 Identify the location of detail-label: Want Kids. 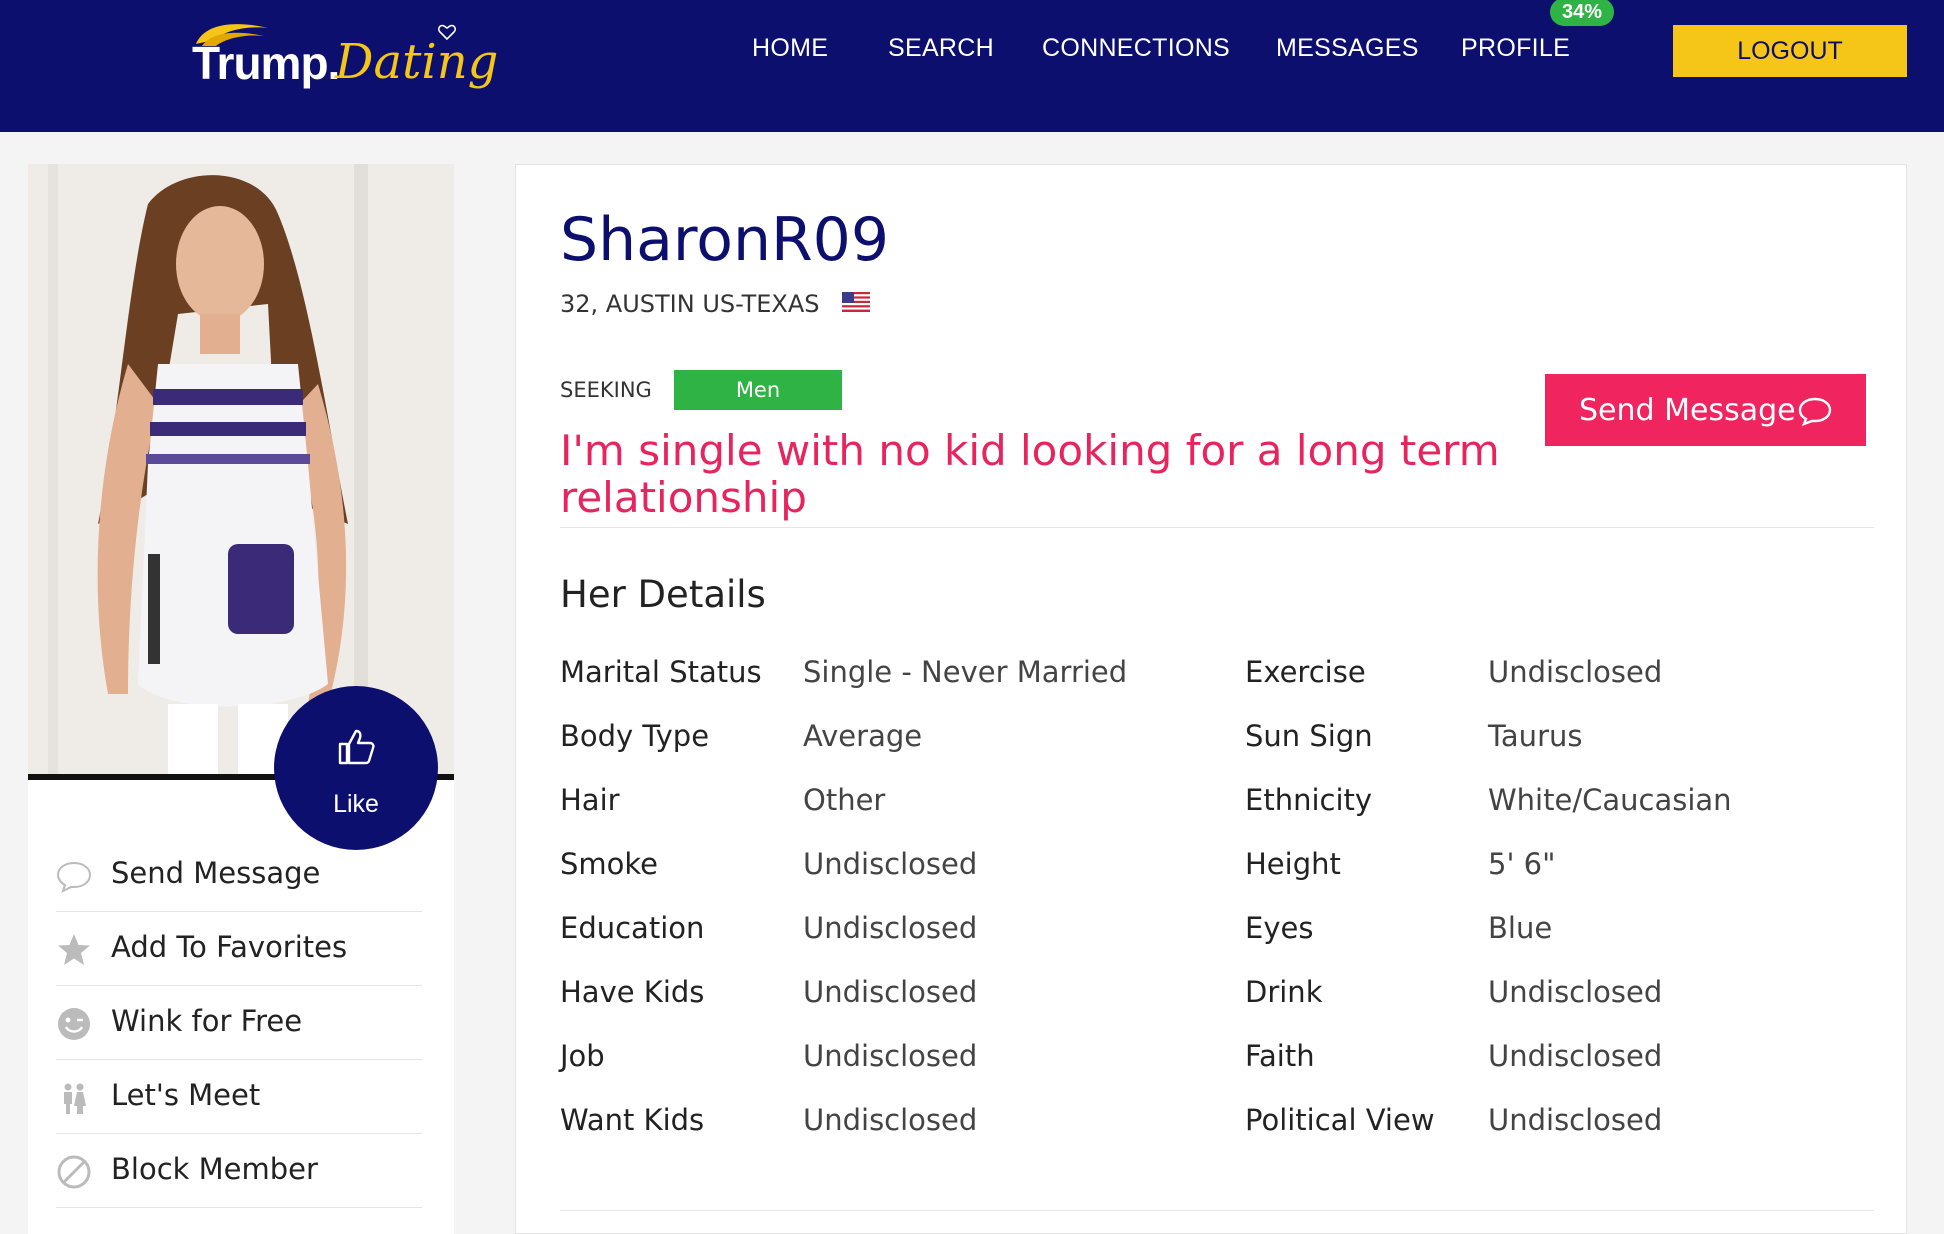
(632, 1120).